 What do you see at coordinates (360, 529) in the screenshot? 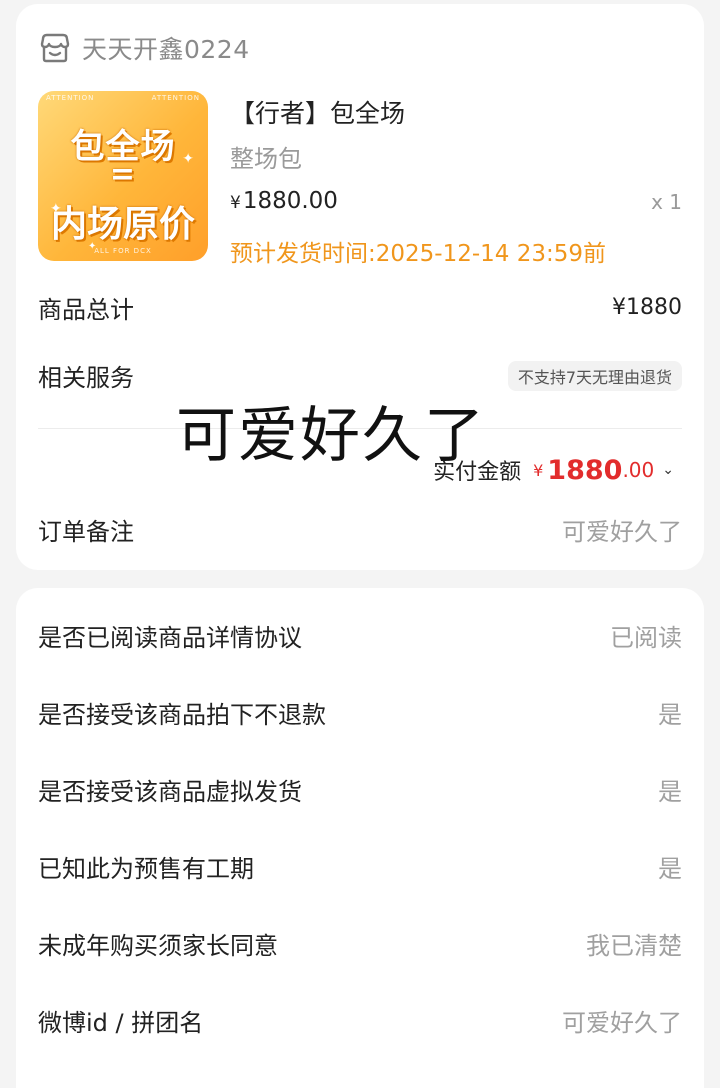
I see `note-row: 订单备注 可爱好久了` at bounding box center [360, 529].